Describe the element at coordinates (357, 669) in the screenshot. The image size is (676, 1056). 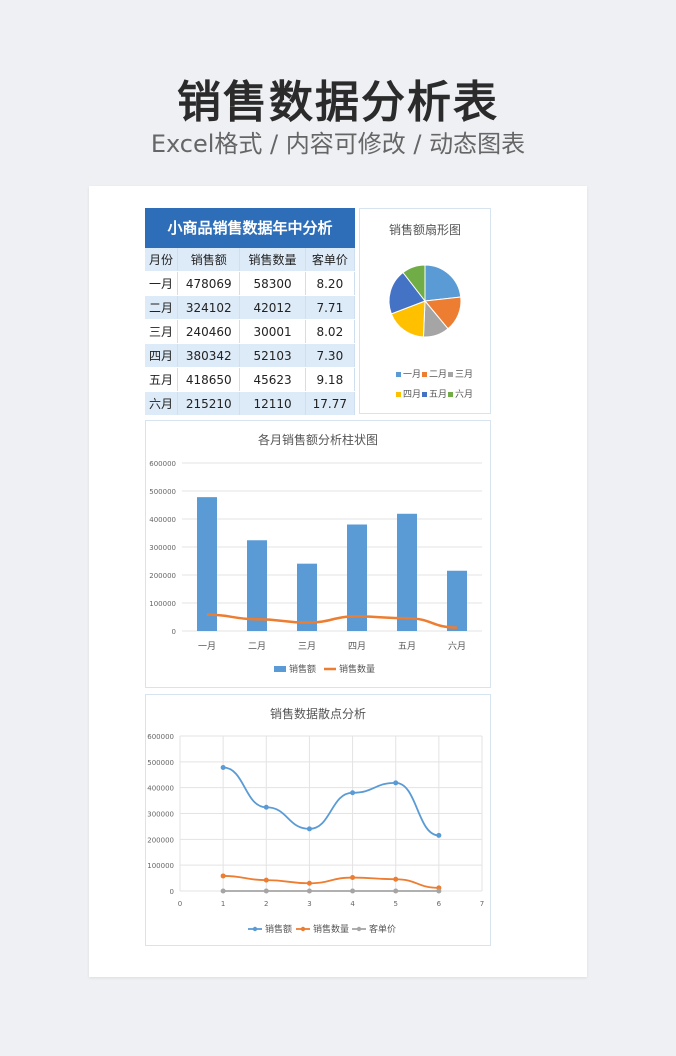
I see `legend-label: 销售数量` at that location.